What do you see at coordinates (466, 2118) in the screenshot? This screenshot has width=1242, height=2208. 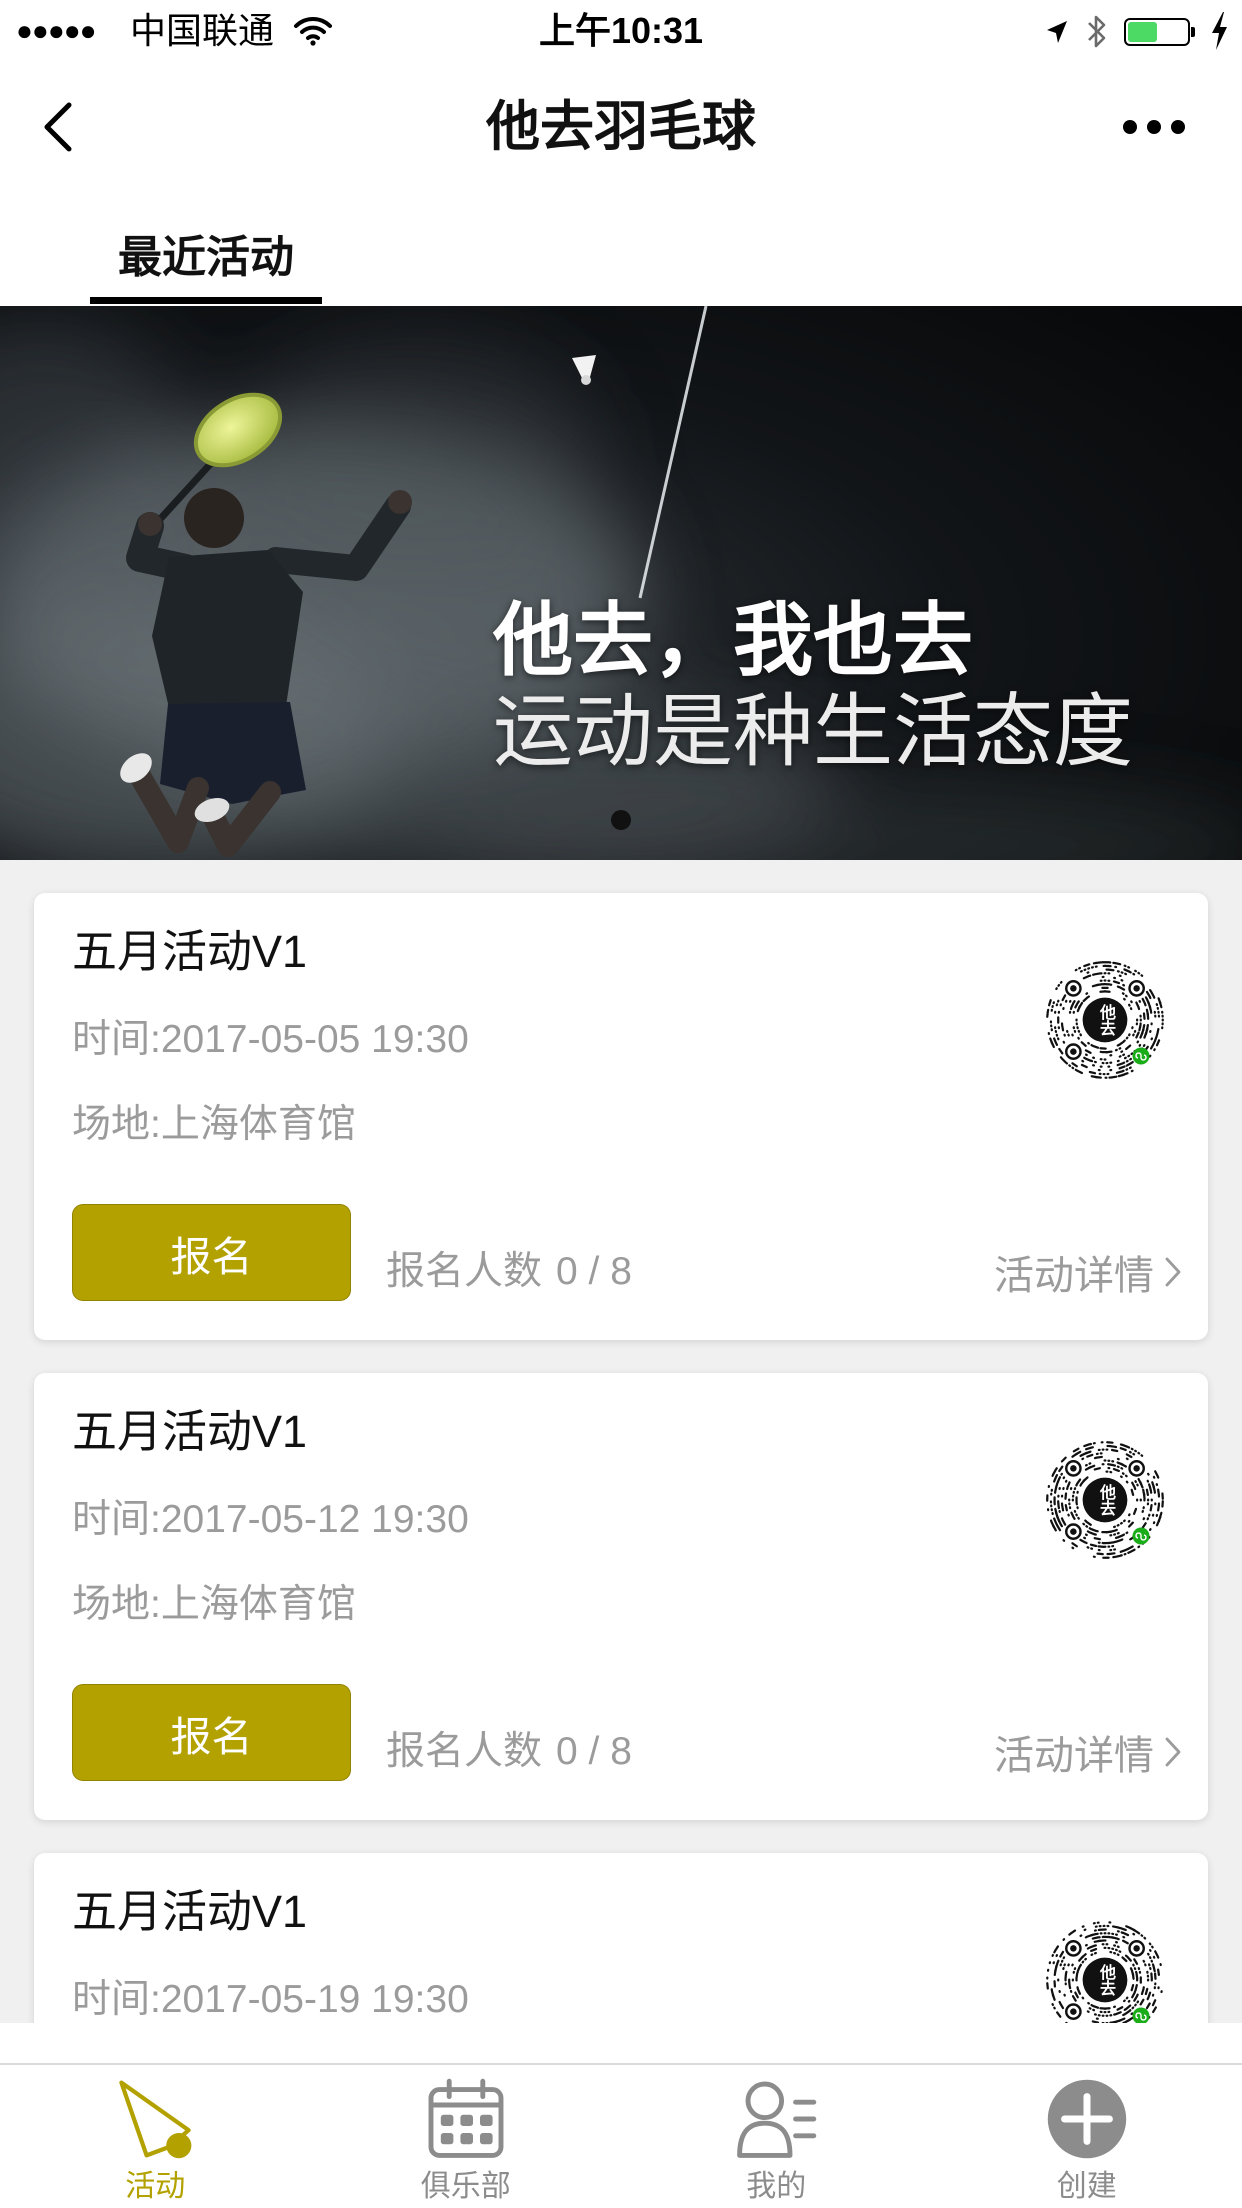 I see `calendar-icon` at bounding box center [466, 2118].